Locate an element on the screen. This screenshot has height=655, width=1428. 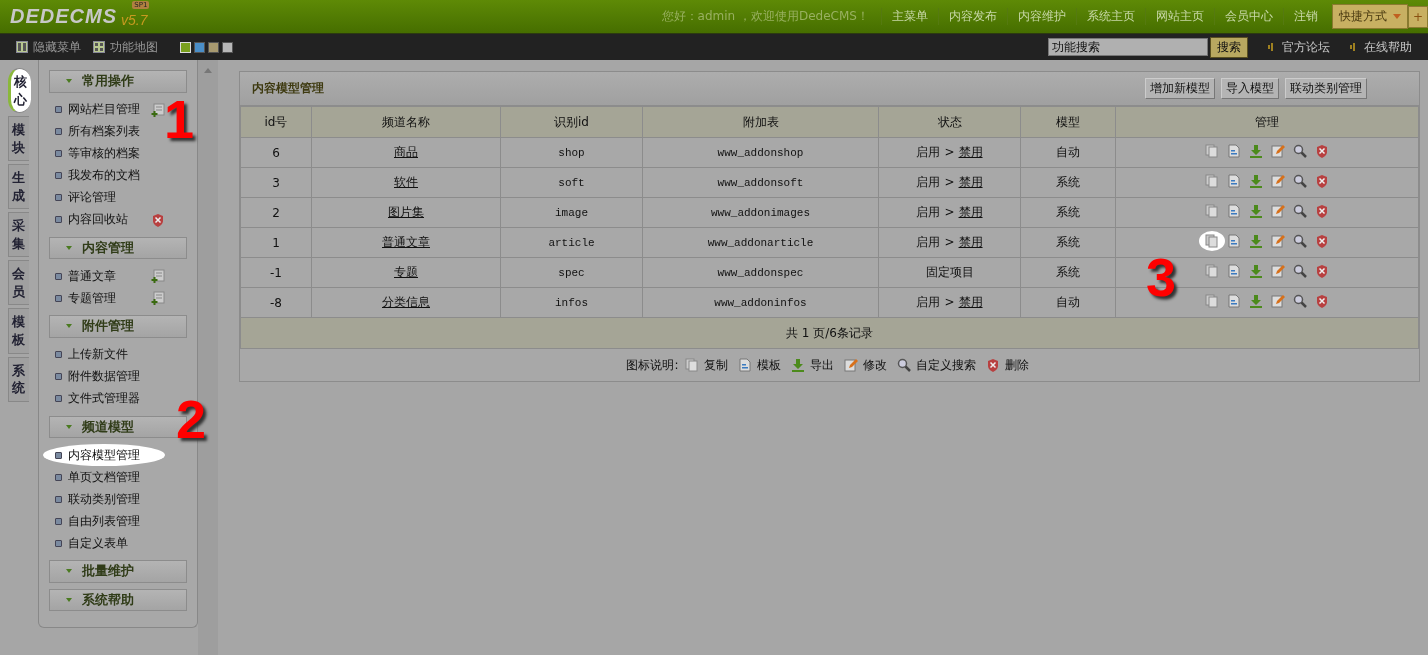
menu-group-header: 附件管理 is located at coordinates (118, 326).